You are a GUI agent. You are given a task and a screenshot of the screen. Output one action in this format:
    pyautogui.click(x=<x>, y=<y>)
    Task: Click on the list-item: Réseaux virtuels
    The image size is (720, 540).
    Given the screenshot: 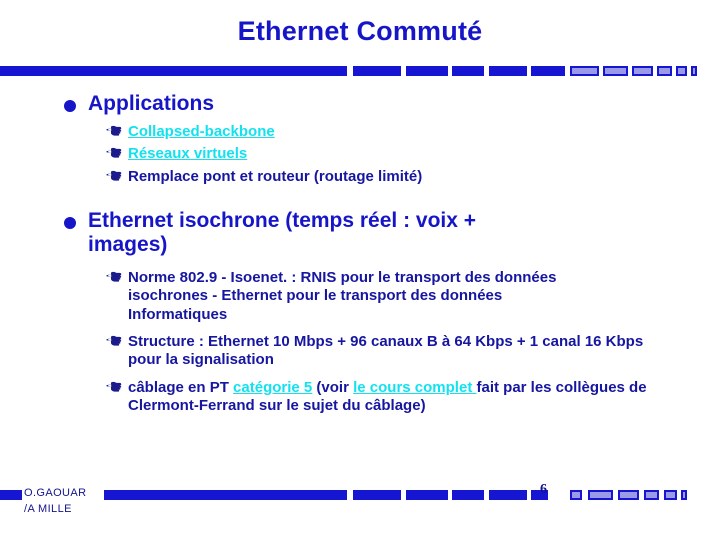 What is the action you would take?
    pyautogui.click(x=360, y=154)
    